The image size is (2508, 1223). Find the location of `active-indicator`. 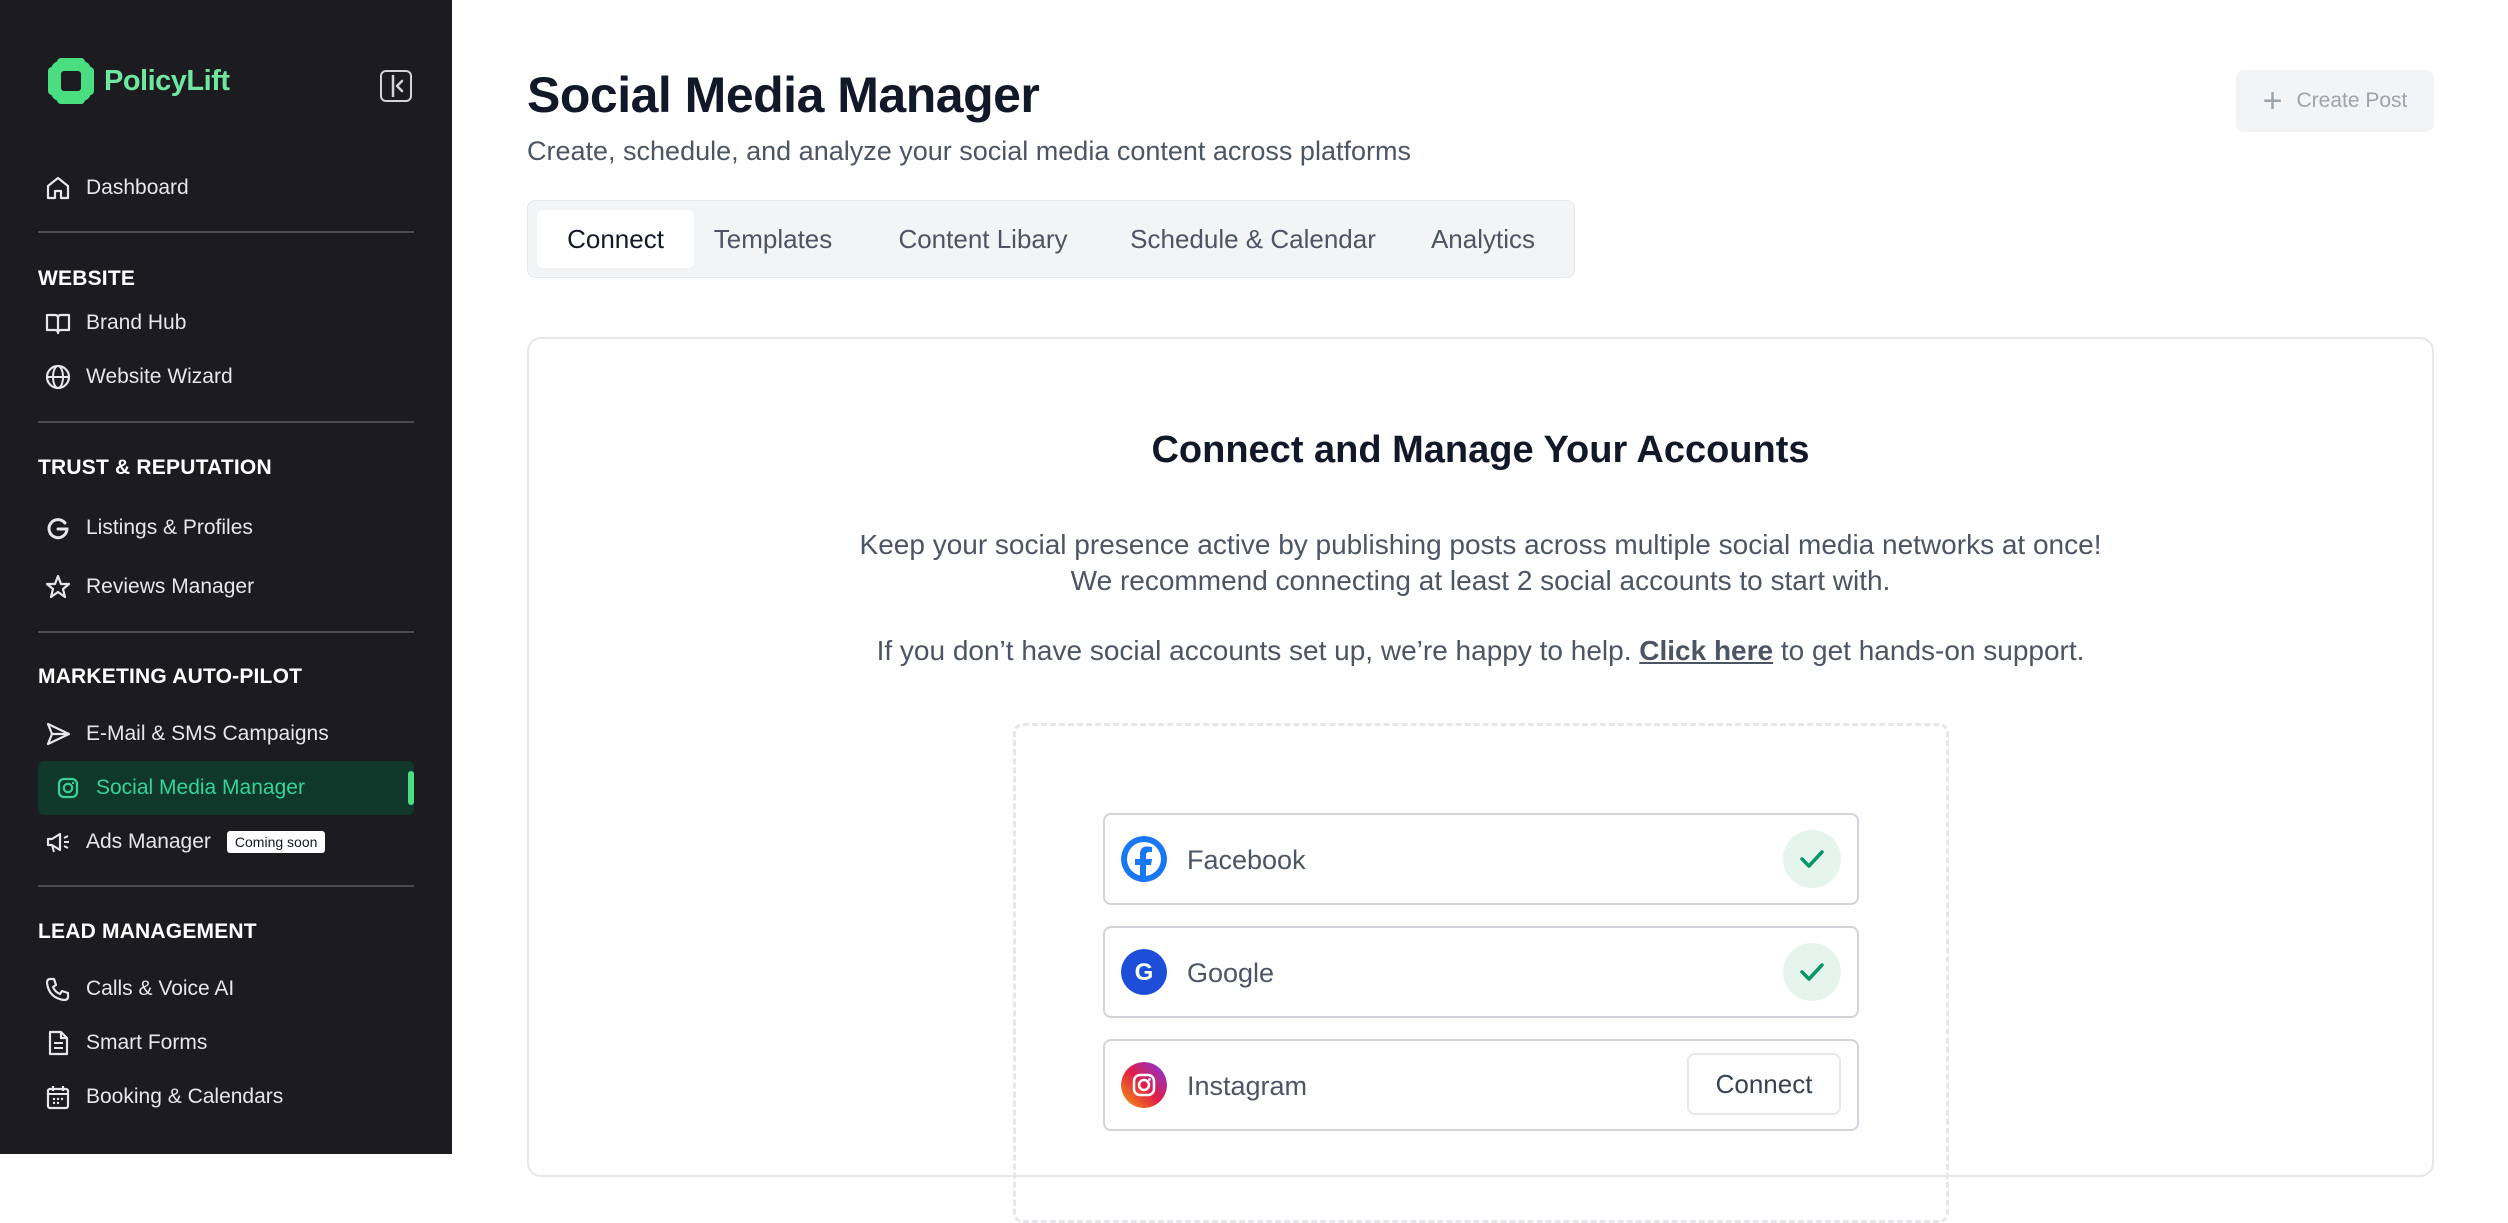

active-indicator is located at coordinates (411, 788).